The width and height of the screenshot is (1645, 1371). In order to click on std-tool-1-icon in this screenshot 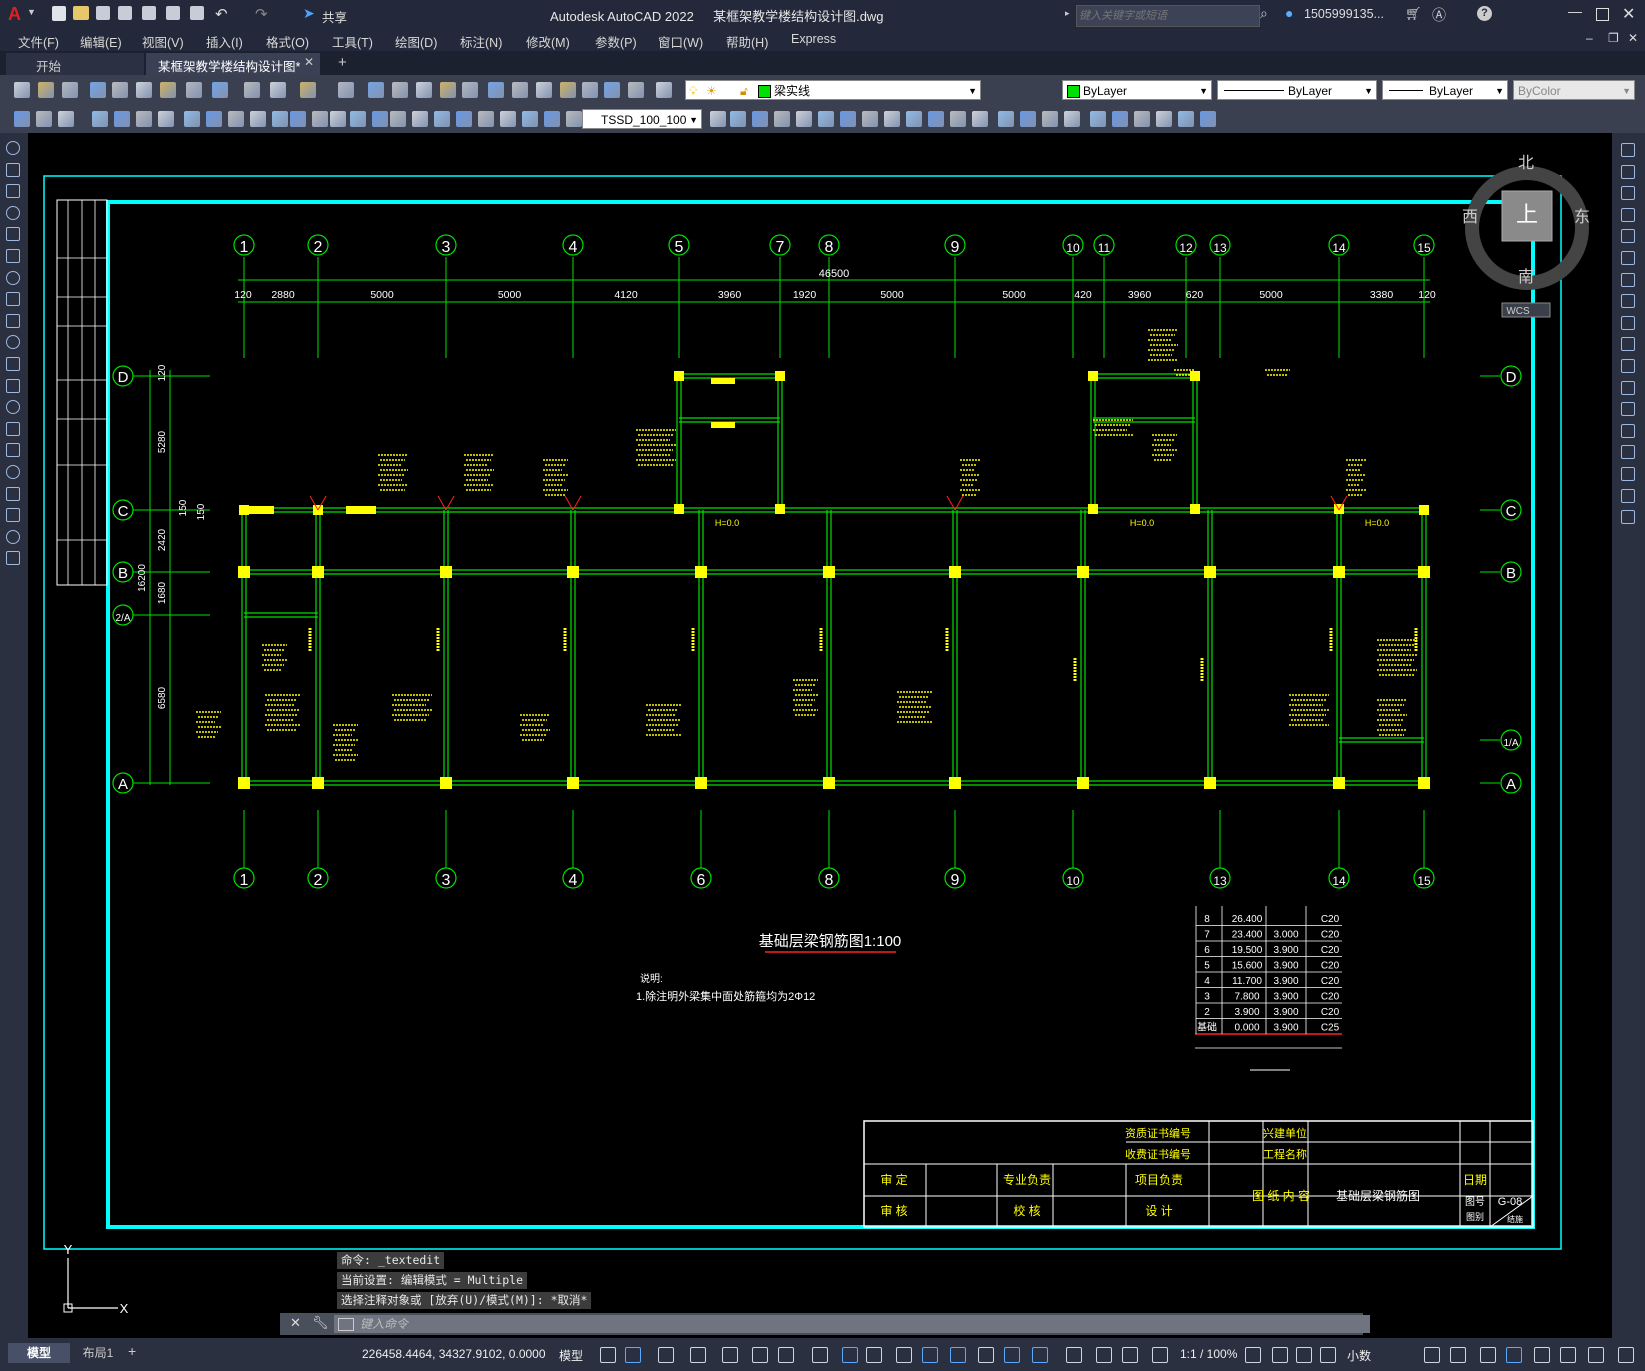, I will do `click(22, 90)`.